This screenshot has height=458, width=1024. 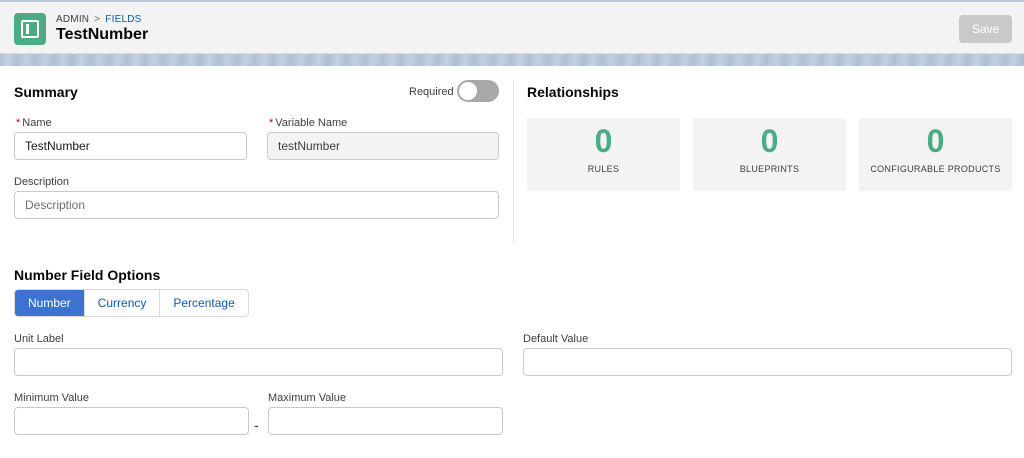 I want to click on variable-name-label-text: Variable Name, so click(x=311, y=123).